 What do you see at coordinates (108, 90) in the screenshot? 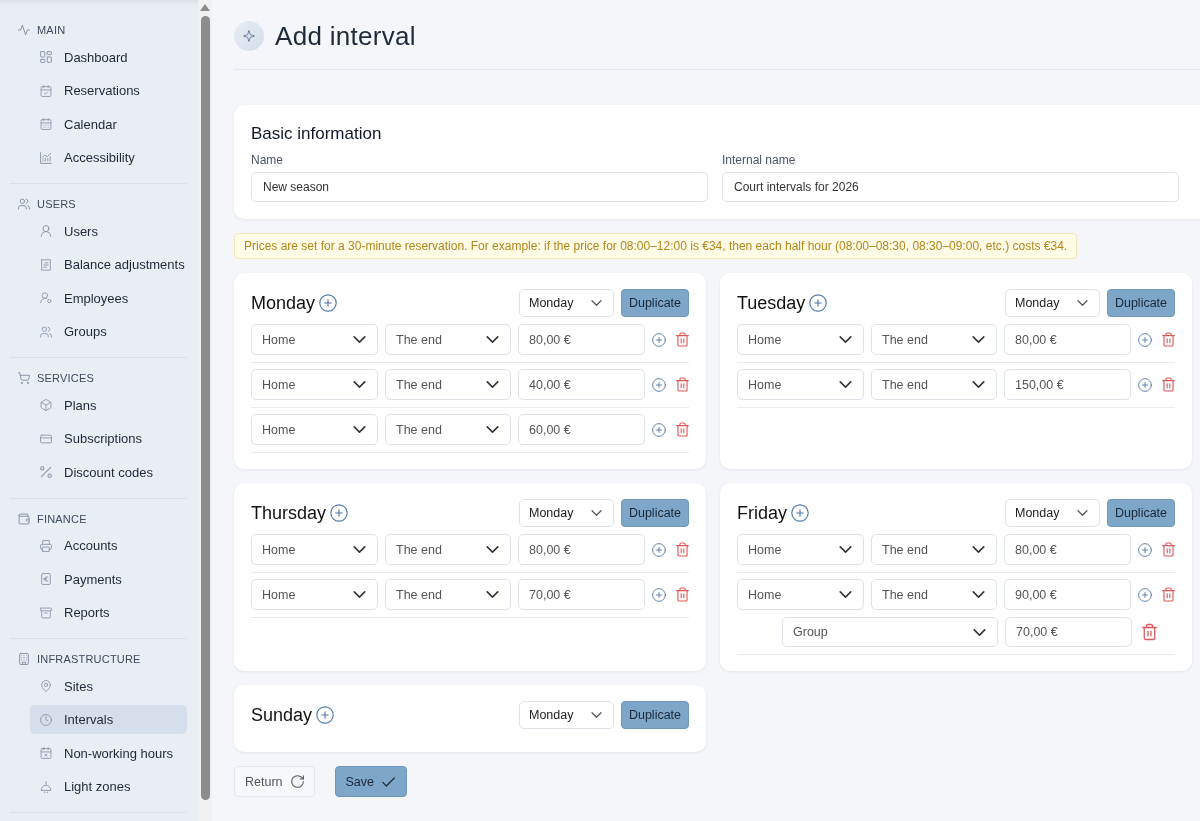
I see `nav-item: Reservations` at bounding box center [108, 90].